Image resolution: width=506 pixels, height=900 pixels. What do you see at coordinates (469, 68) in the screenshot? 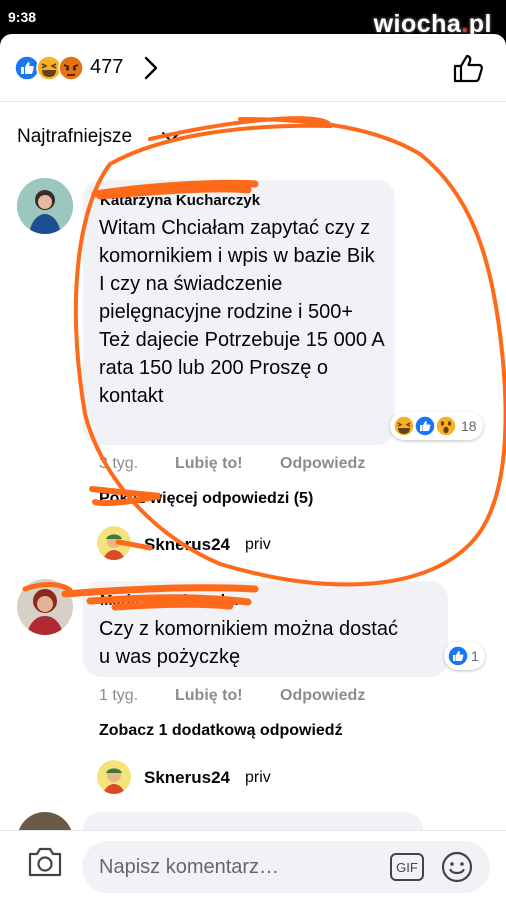
I see `like-outline-icon` at bounding box center [469, 68].